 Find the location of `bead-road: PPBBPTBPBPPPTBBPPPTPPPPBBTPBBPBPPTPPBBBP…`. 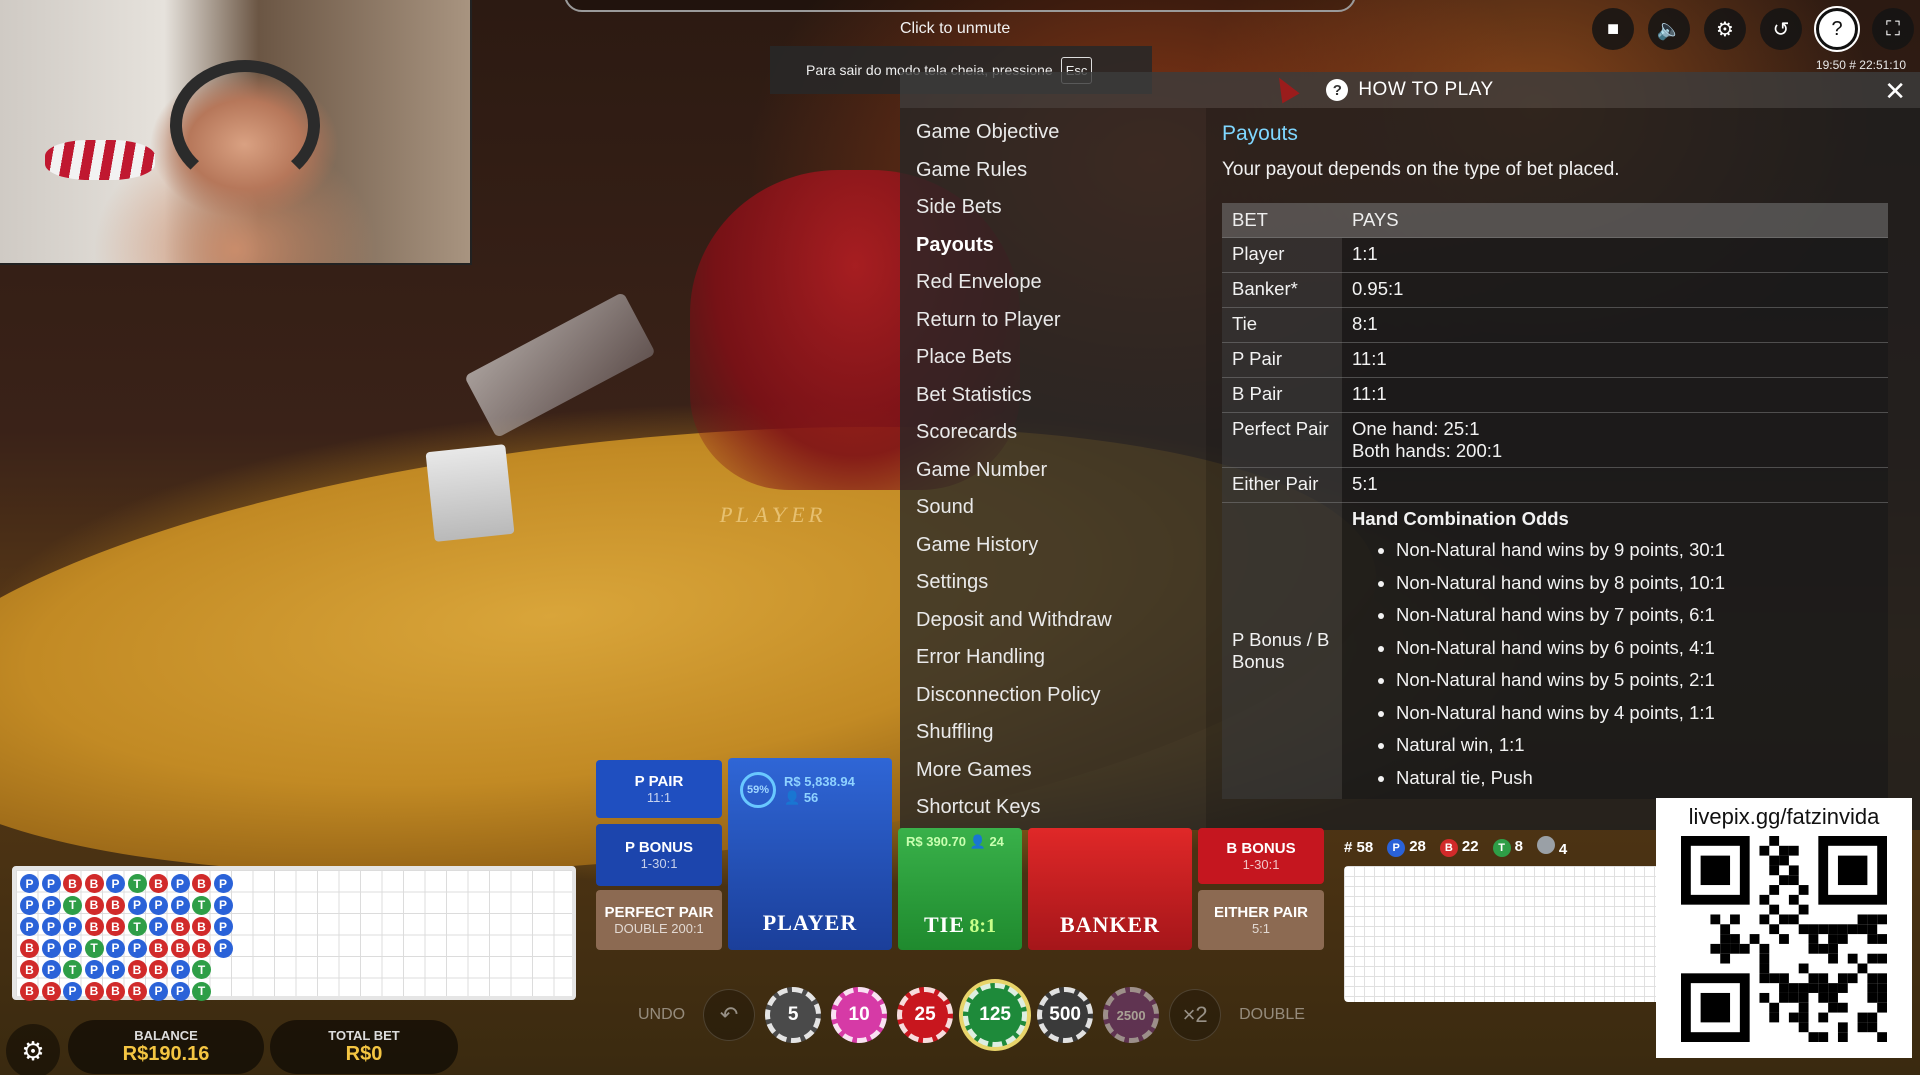

bead-road: PPBBPTBPBPPPTBBPPPTPPPPBBTPBBPBPPTPPBBBP… is located at coordinates (294, 933).